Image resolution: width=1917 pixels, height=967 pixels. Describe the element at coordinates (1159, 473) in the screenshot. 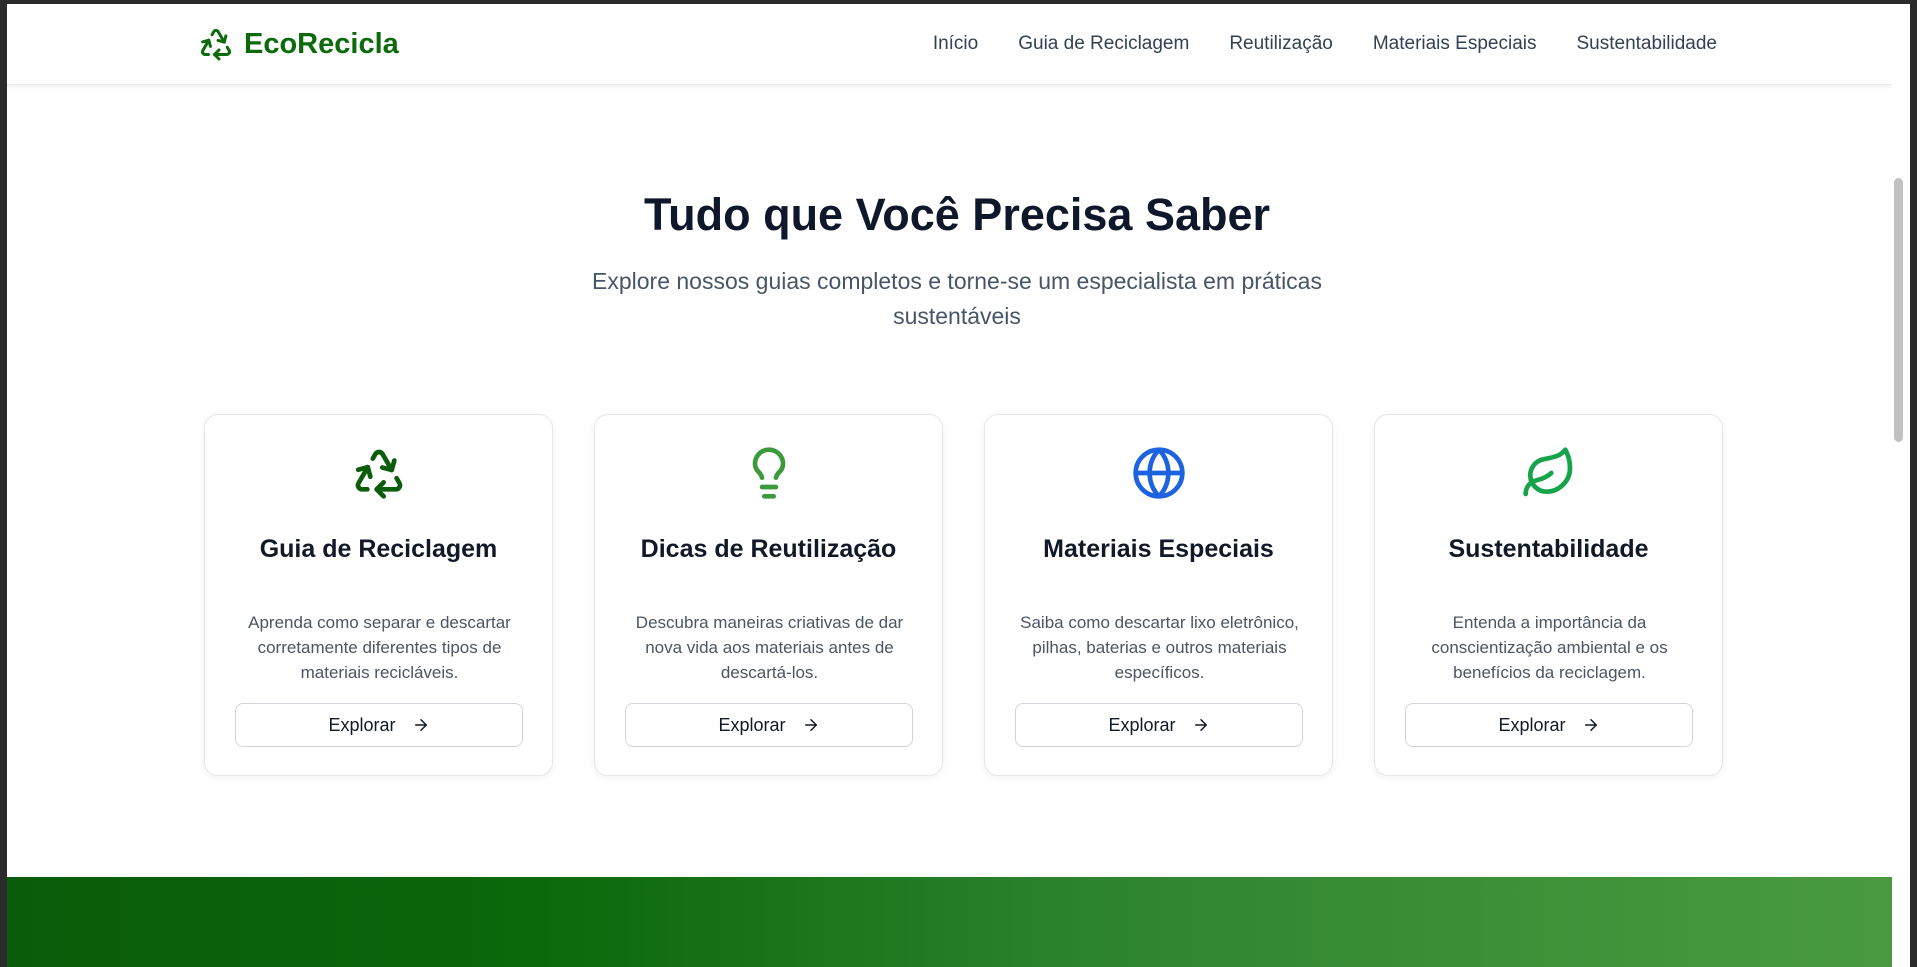

I see `globe-icon` at that location.